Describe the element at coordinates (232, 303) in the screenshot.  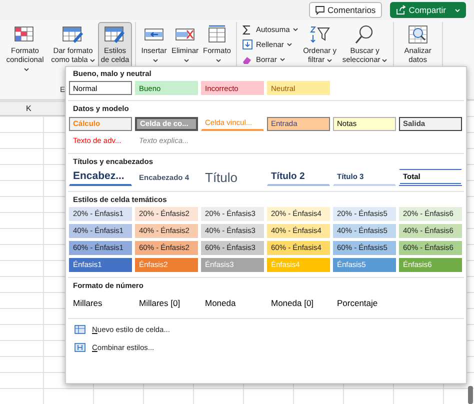
I see `cell-style-option: Moneda` at that location.